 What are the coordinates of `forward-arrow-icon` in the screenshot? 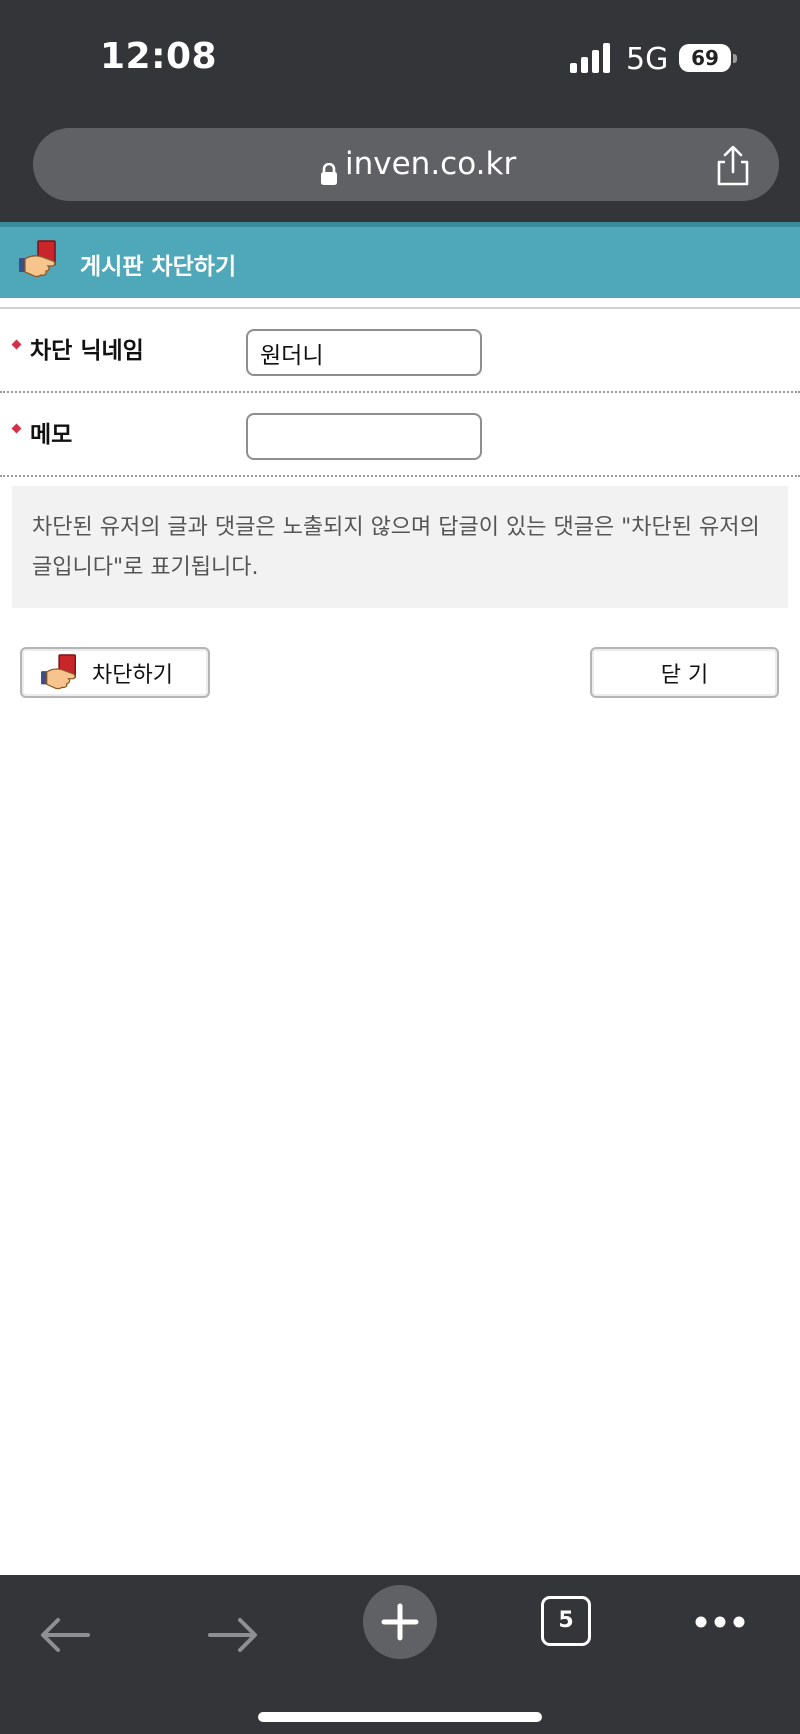 It's located at (233, 1635).